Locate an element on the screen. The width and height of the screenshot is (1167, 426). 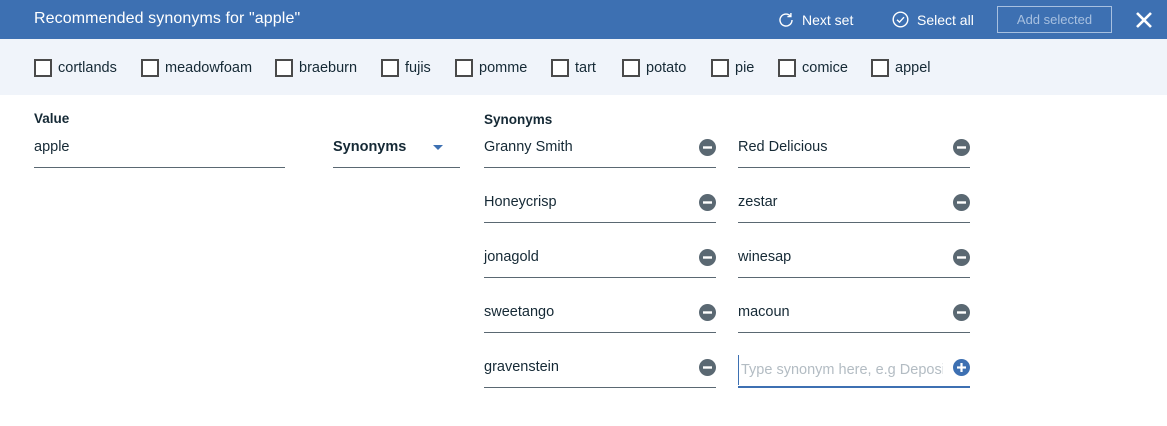
select-all-button: Select all is located at coordinates (933, 19).